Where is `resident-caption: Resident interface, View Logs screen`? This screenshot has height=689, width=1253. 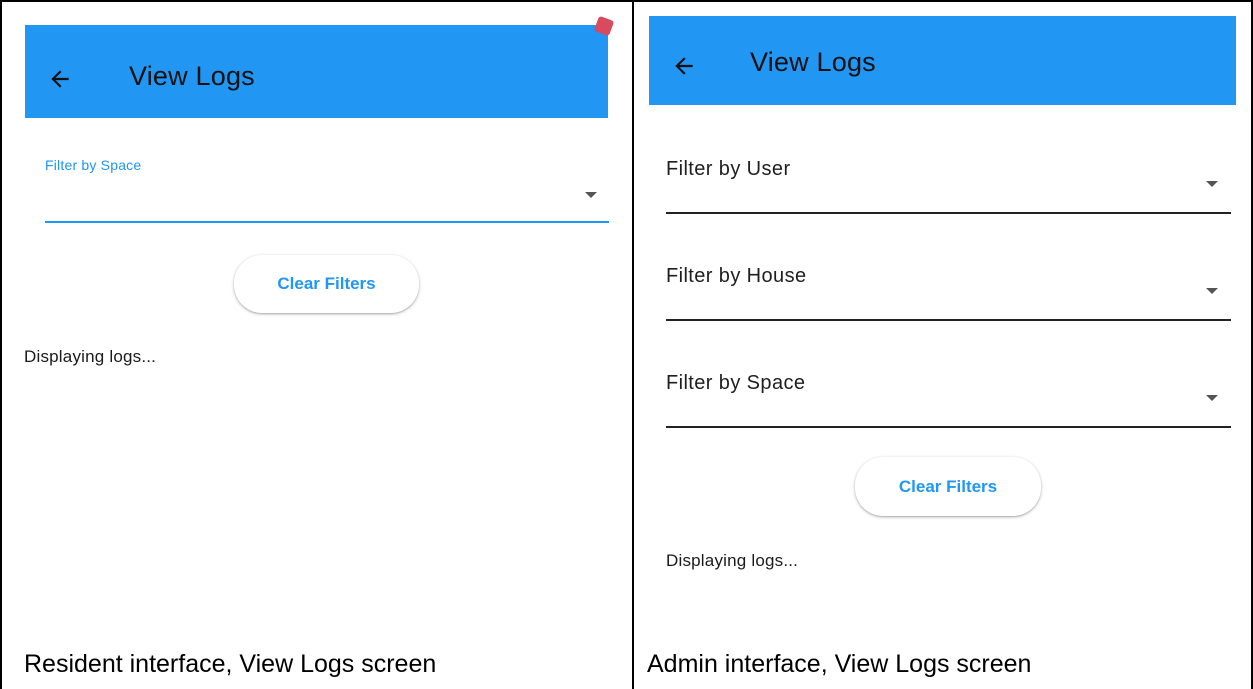 resident-caption: Resident interface, View Logs screen is located at coordinates (230, 664).